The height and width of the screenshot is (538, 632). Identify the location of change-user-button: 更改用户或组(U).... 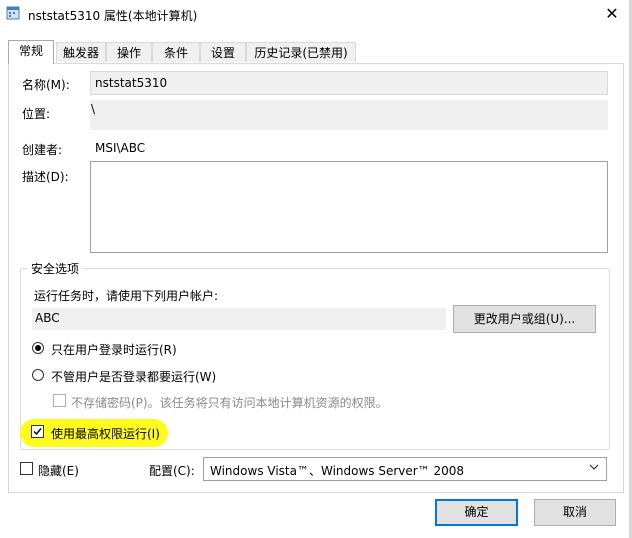
(524, 319).